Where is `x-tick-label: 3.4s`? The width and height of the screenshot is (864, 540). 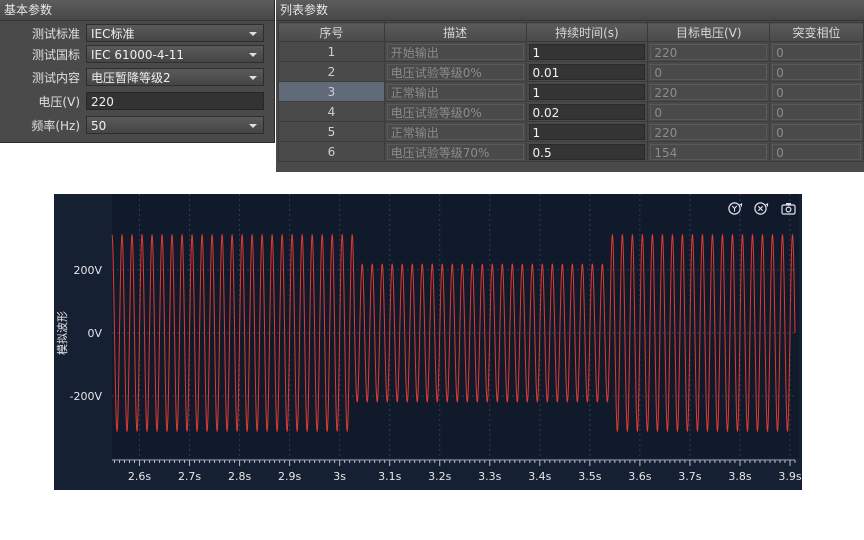
x-tick-label: 3.4s is located at coordinates (539, 476).